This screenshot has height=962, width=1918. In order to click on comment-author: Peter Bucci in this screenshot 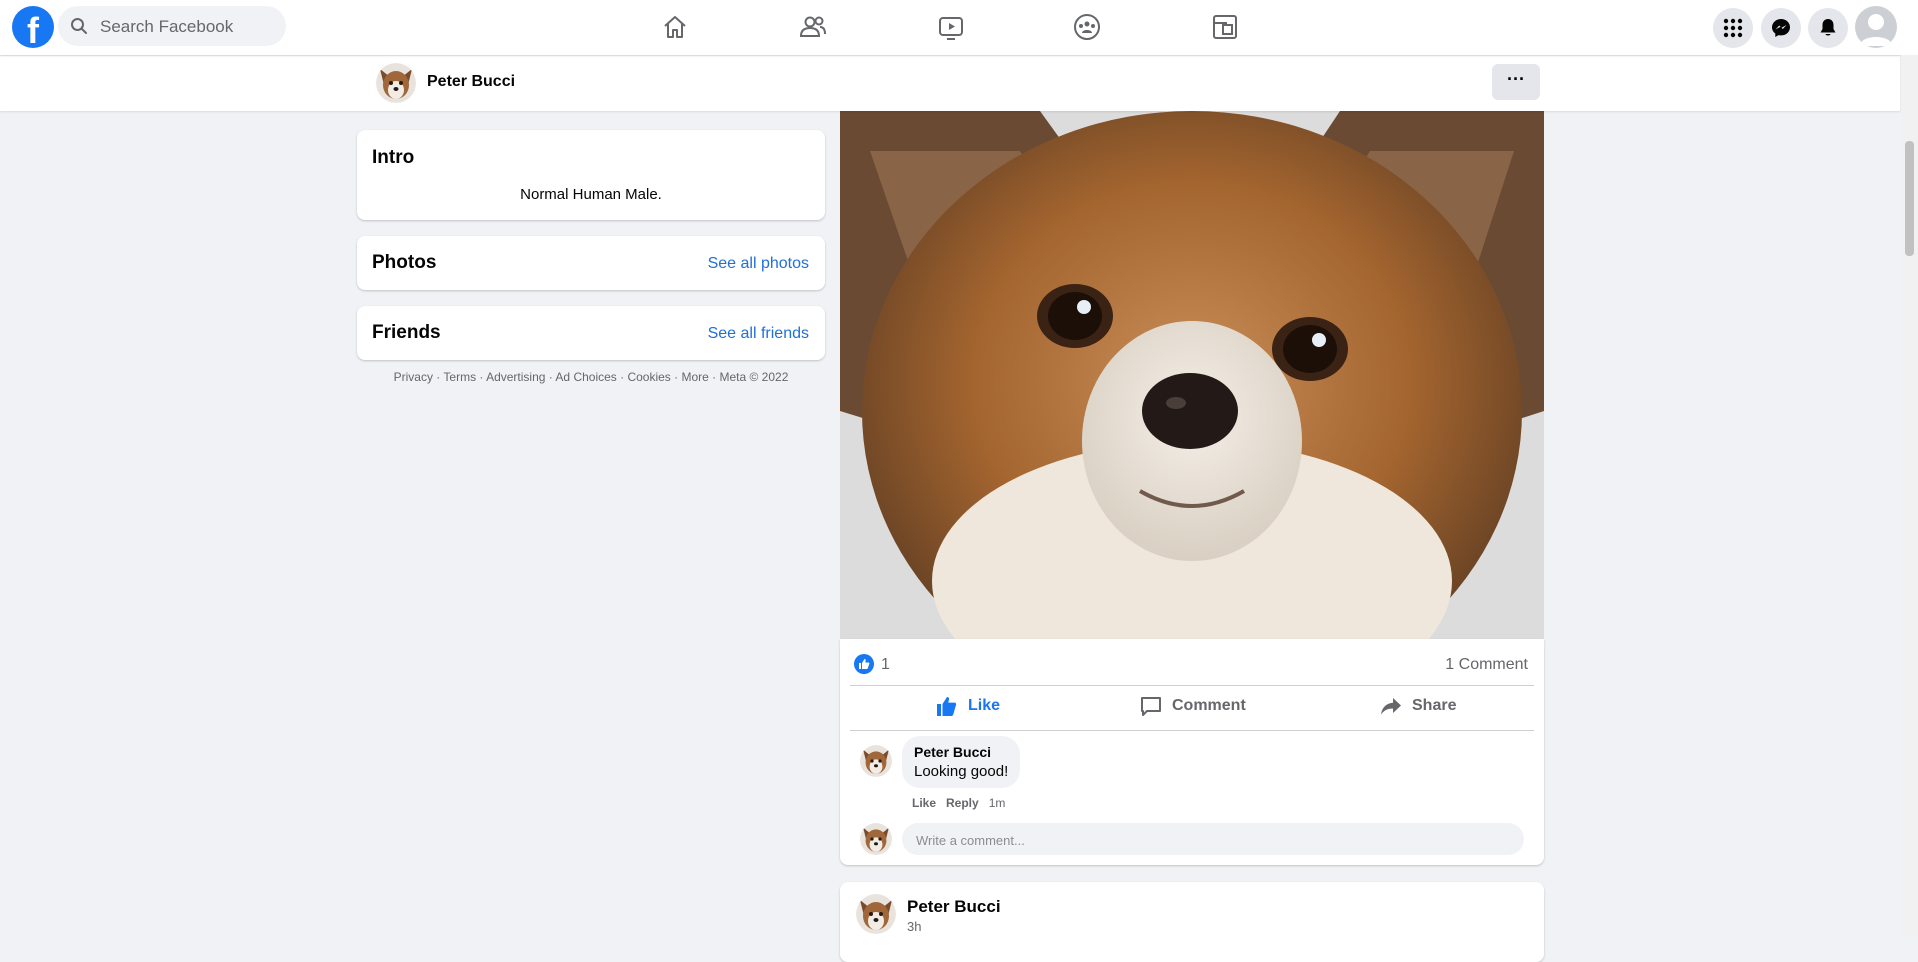, I will do `click(961, 752)`.